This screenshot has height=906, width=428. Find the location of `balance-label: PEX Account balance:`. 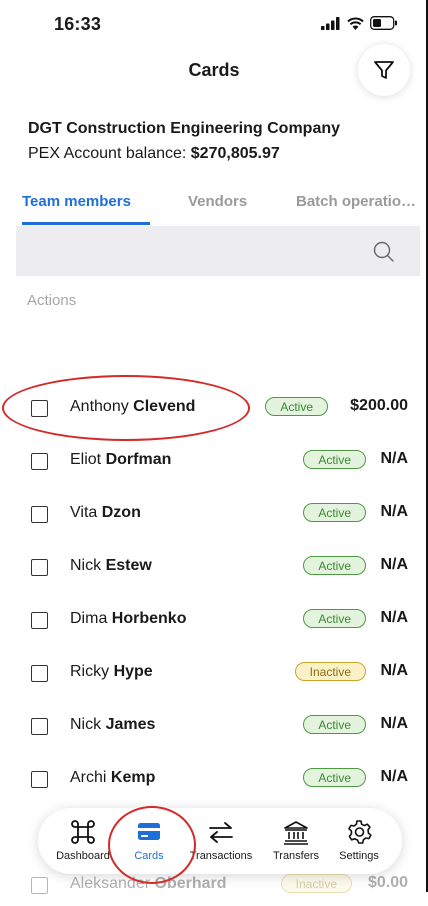

balance-label: PEX Account balance: is located at coordinates (107, 153).